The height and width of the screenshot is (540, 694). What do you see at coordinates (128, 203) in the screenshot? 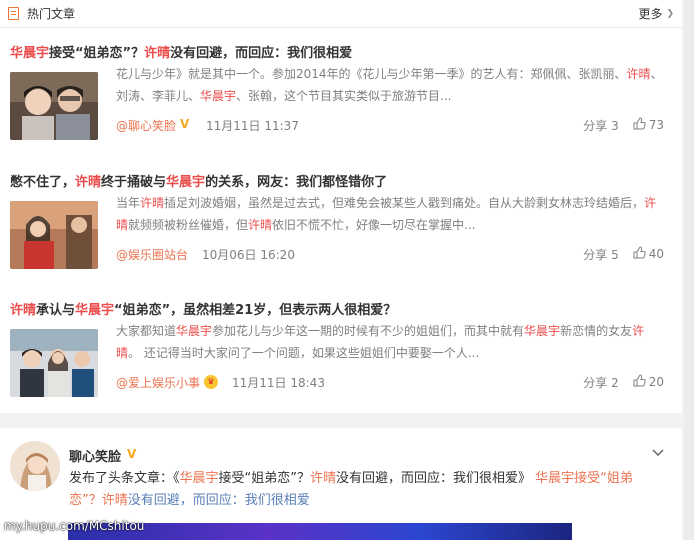
I see `text-segment: 当年` at bounding box center [128, 203].